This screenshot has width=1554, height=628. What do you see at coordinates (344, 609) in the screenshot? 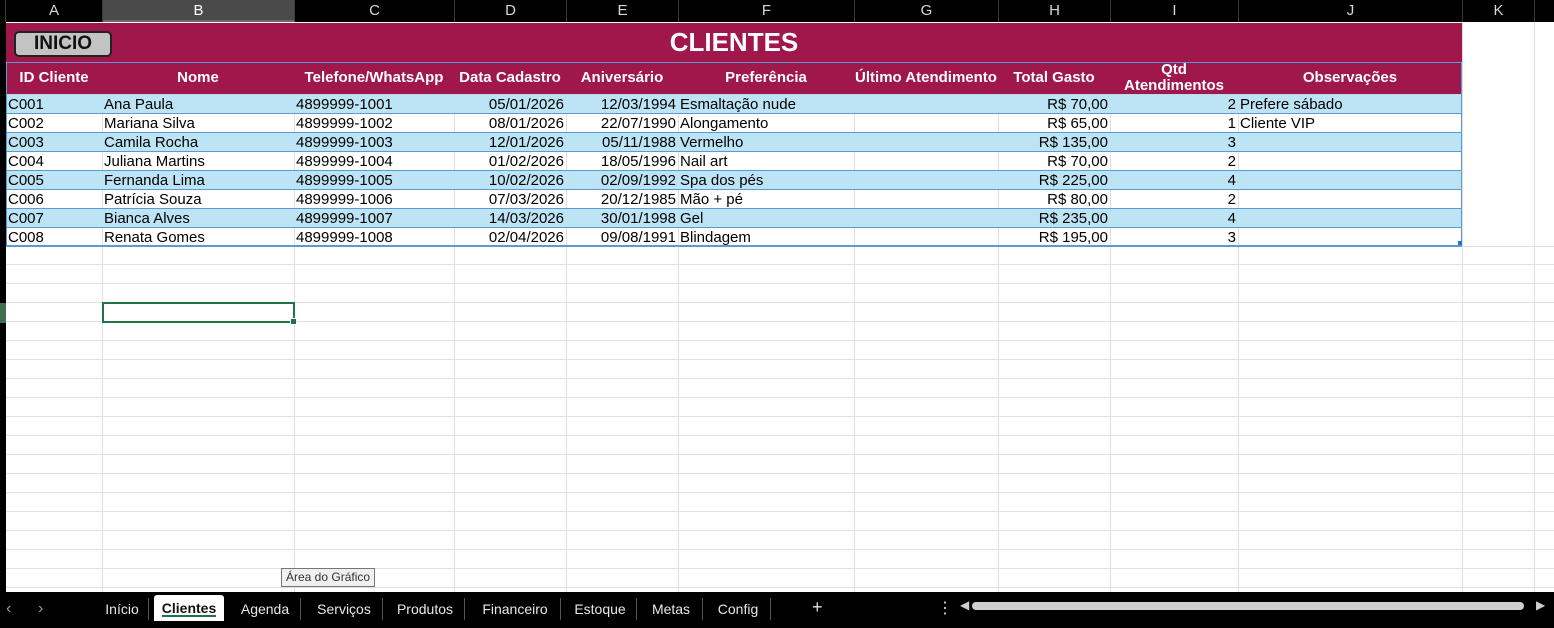
I see `sheet-tab-servicos: Serviços` at bounding box center [344, 609].